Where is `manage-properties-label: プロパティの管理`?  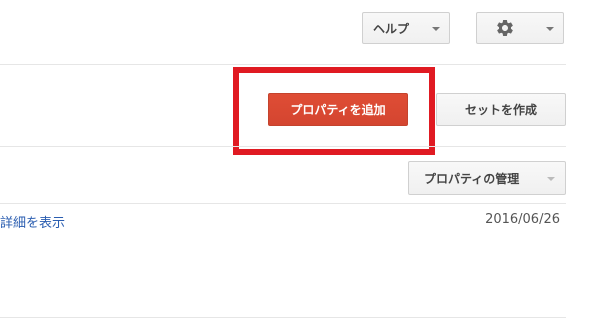 manage-properties-label: プロパティの管理 is located at coordinates (472, 178).